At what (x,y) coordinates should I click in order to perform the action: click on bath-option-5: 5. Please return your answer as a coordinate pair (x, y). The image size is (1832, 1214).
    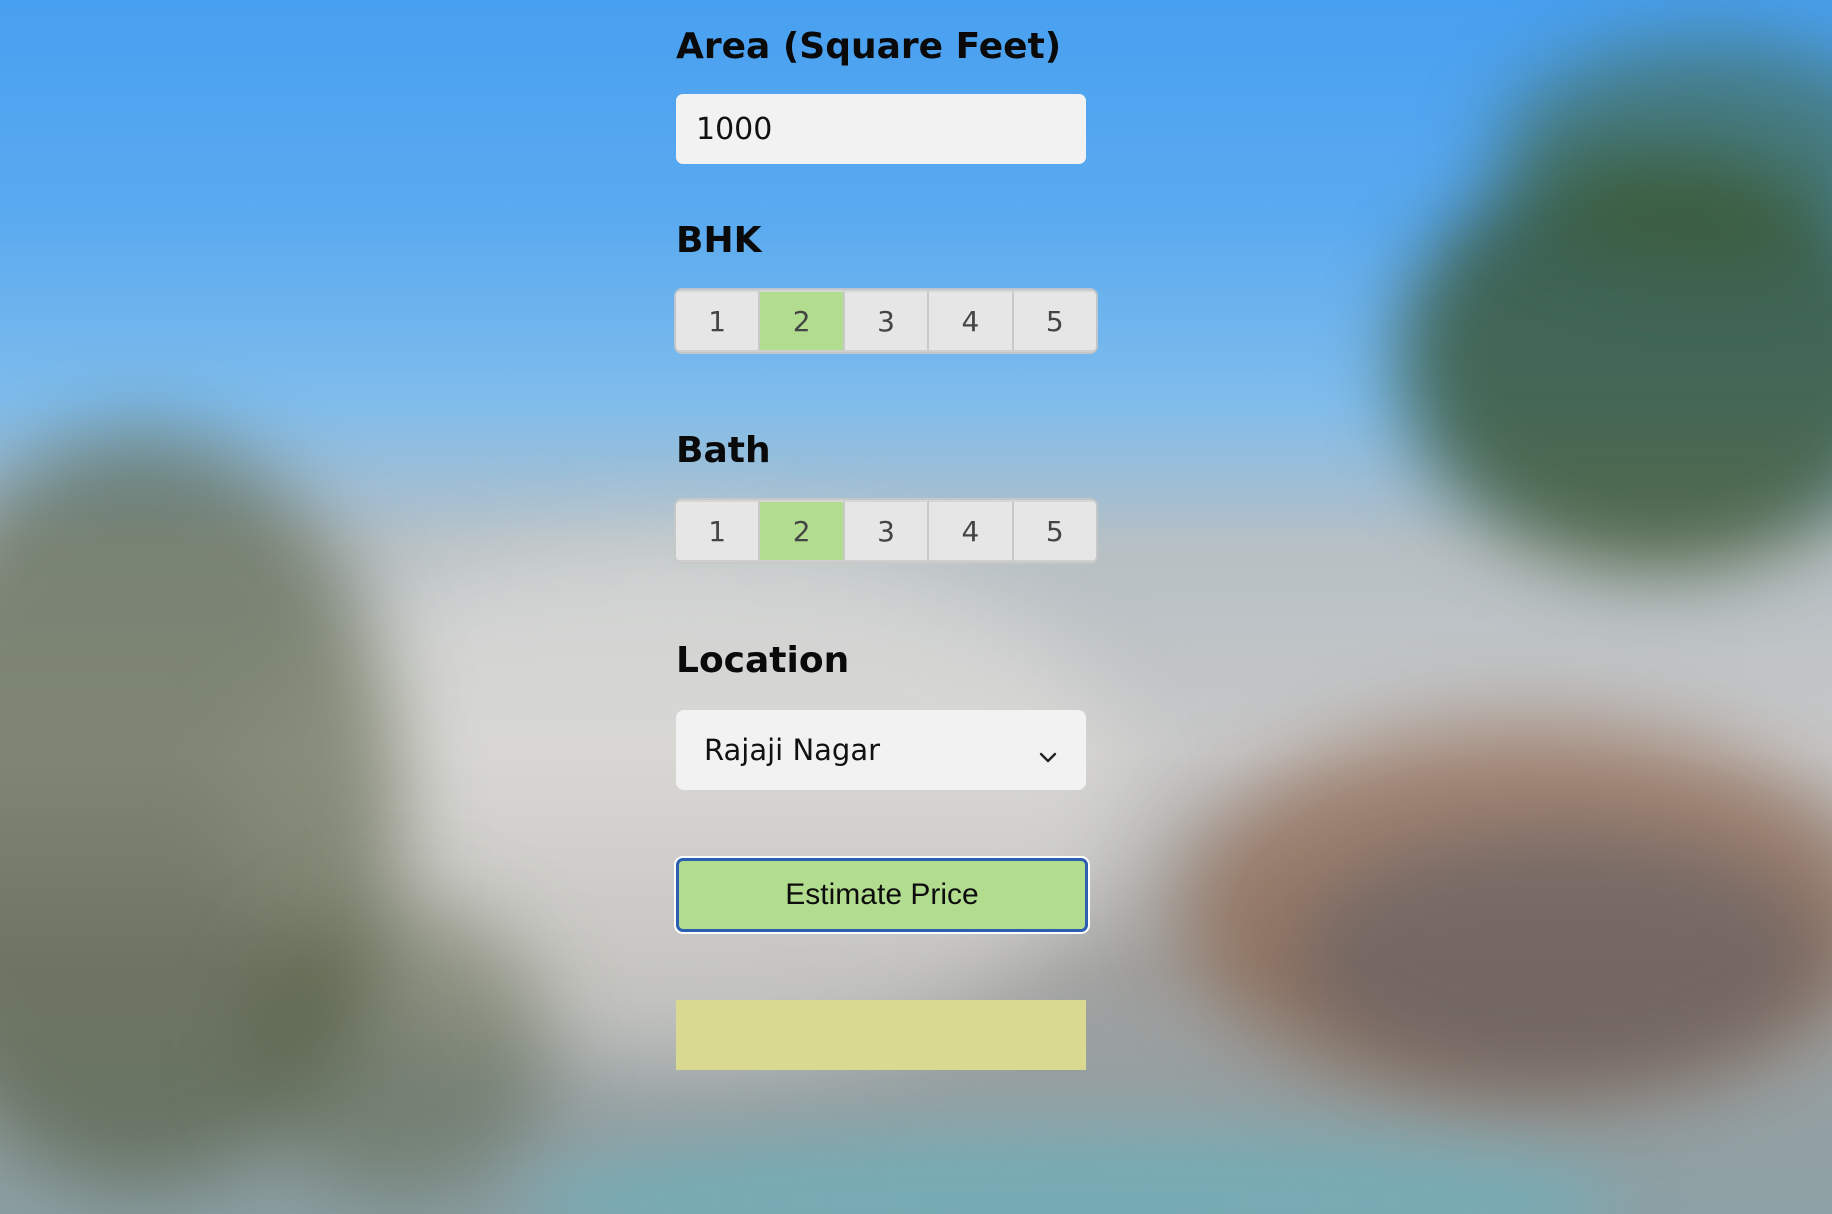
    Looking at the image, I should click on (1054, 531).